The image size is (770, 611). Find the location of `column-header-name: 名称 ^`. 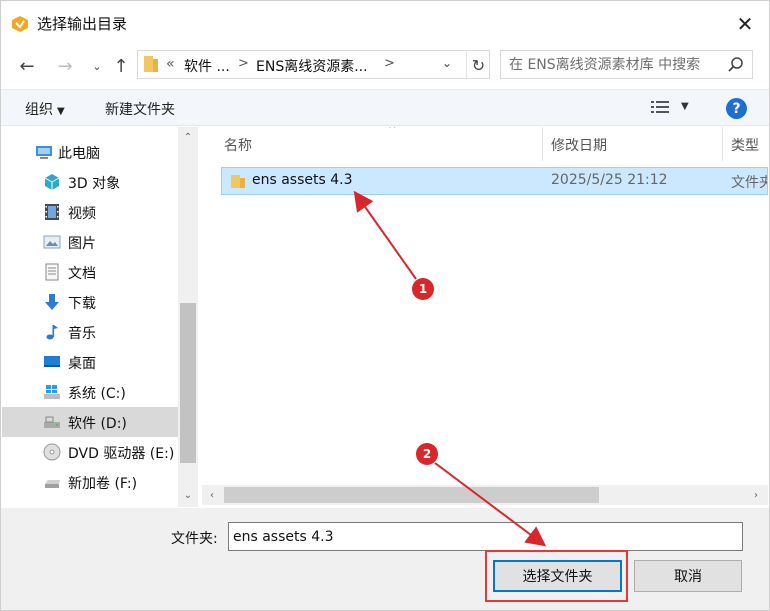

column-header-name: 名称 ^ is located at coordinates (379, 144).